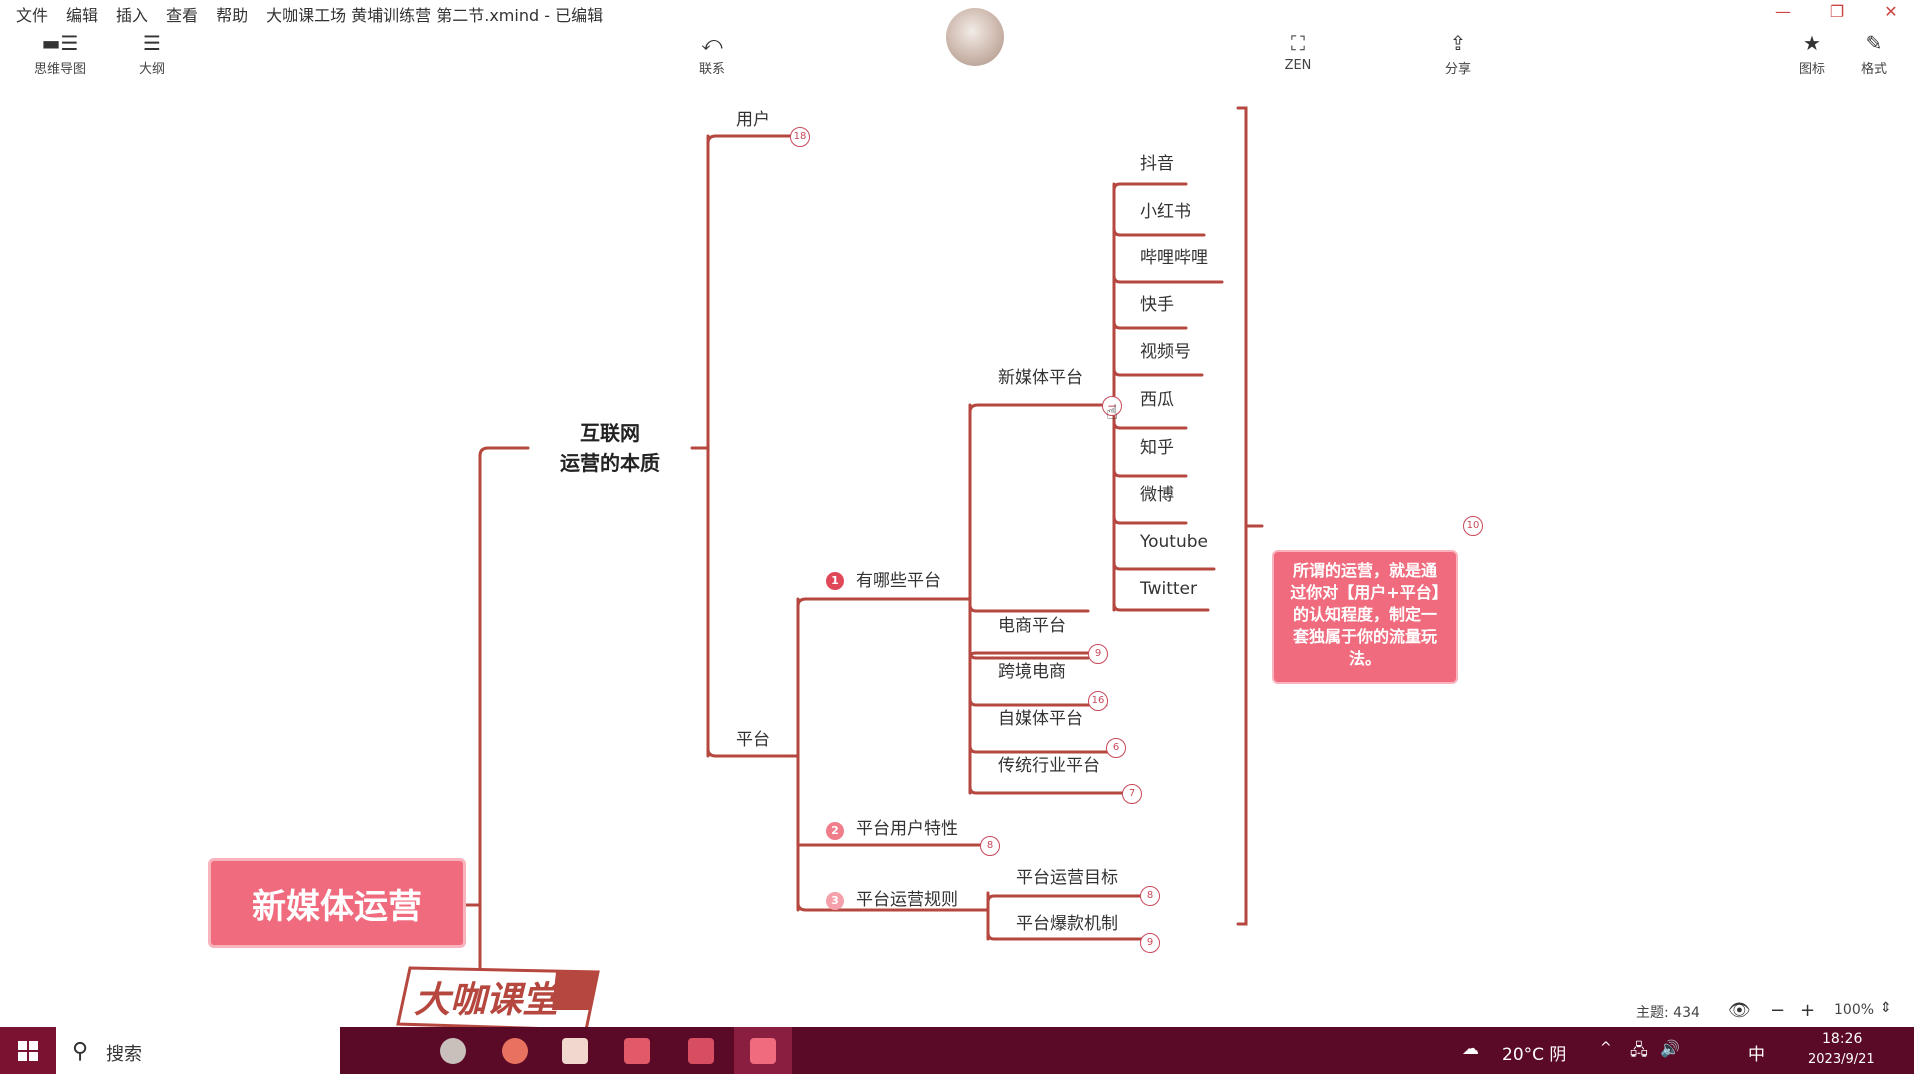  Describe the element at coordinates (835, 581) in the screenshot. I see `priority-1-icon: 1` at that location.